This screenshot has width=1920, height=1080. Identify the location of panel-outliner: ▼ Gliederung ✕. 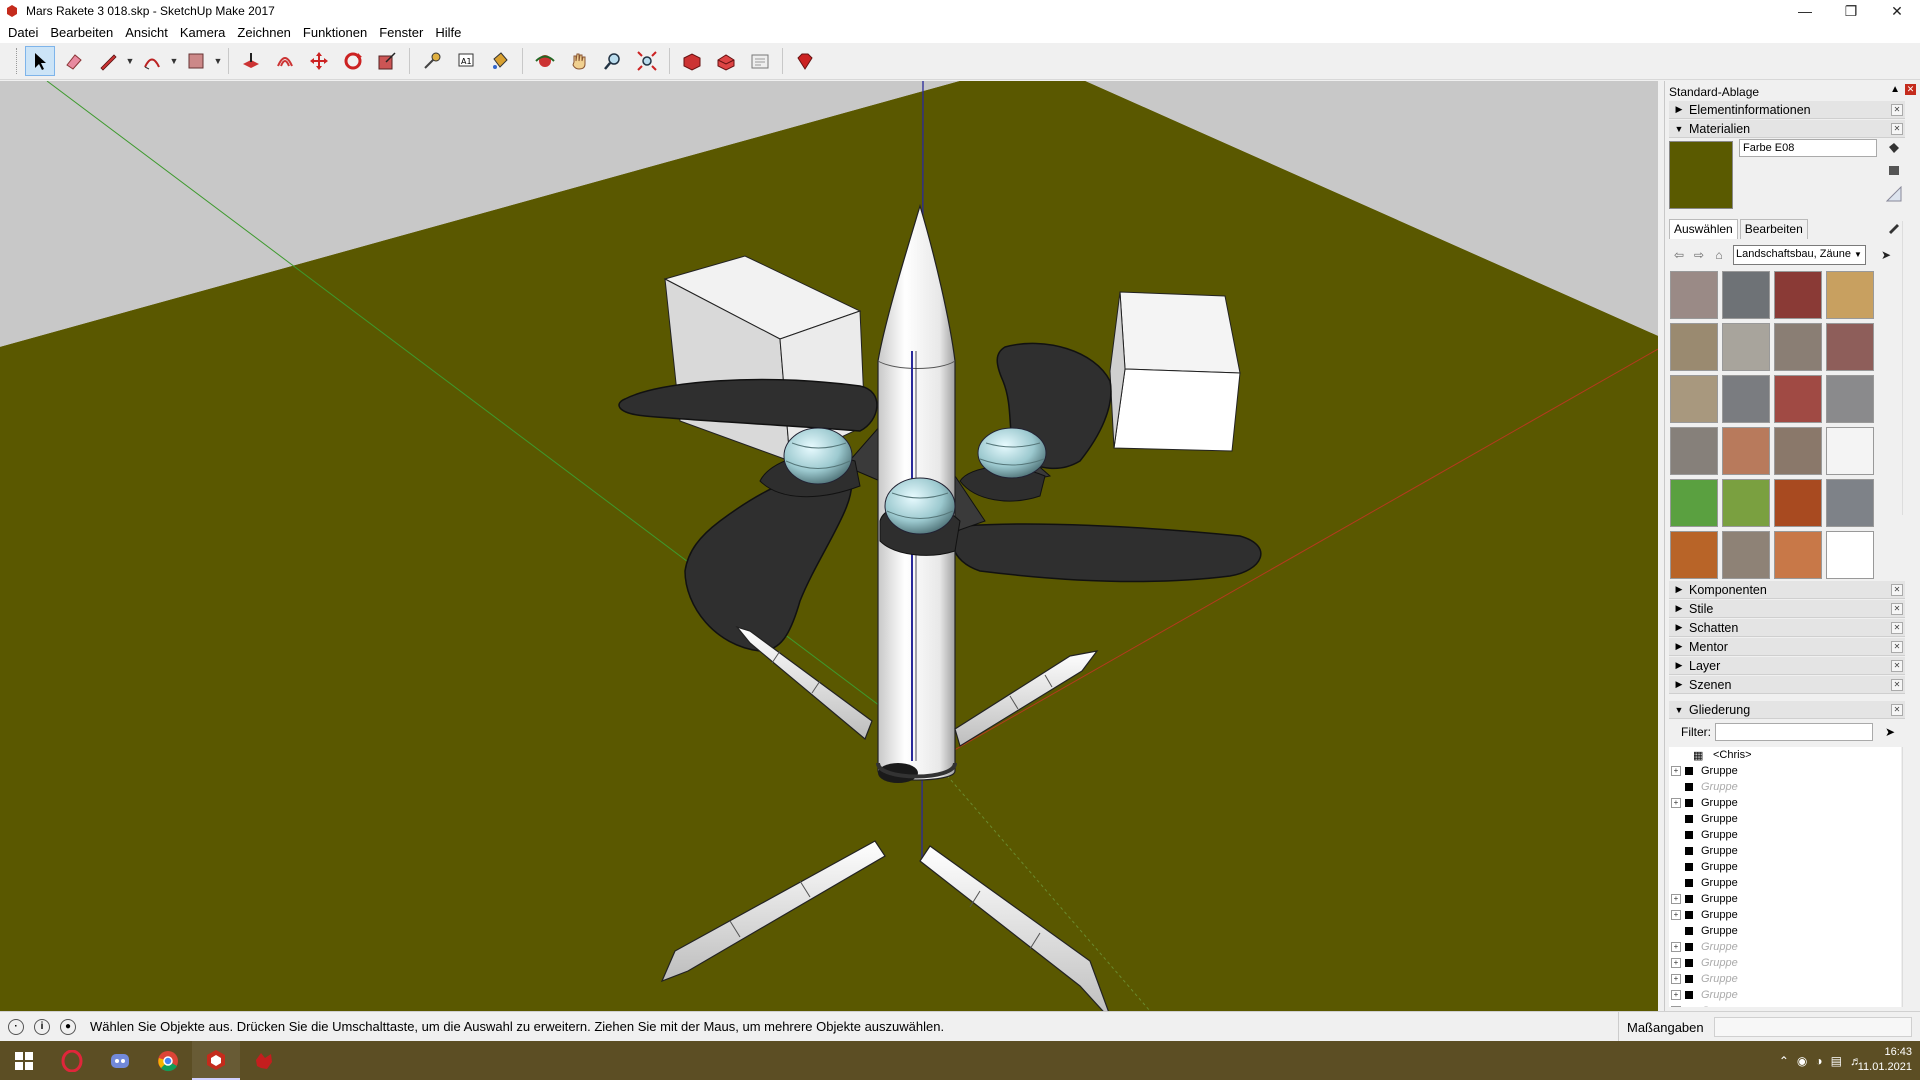
(1787, 710).